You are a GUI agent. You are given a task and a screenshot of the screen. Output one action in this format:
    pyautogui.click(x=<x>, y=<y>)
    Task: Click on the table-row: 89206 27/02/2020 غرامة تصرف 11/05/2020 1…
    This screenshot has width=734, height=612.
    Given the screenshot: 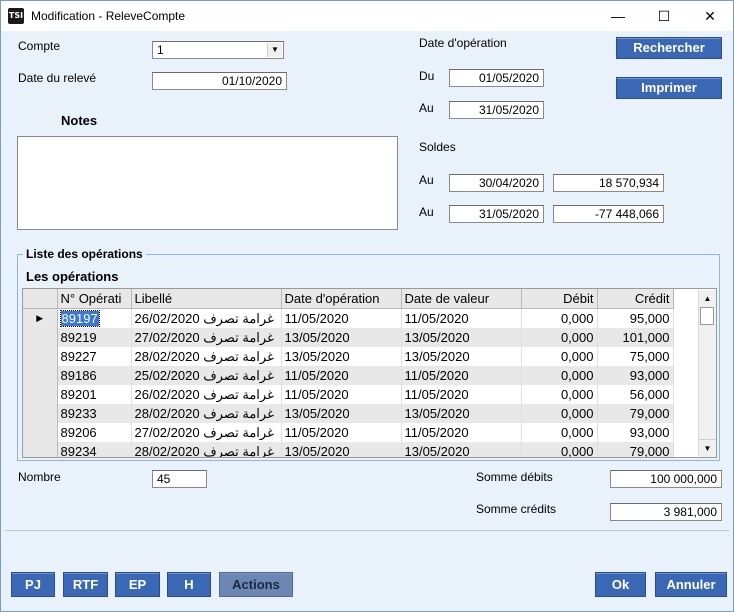 What is the action you would take?
    pyautogui.click(x=348, y=432)
    